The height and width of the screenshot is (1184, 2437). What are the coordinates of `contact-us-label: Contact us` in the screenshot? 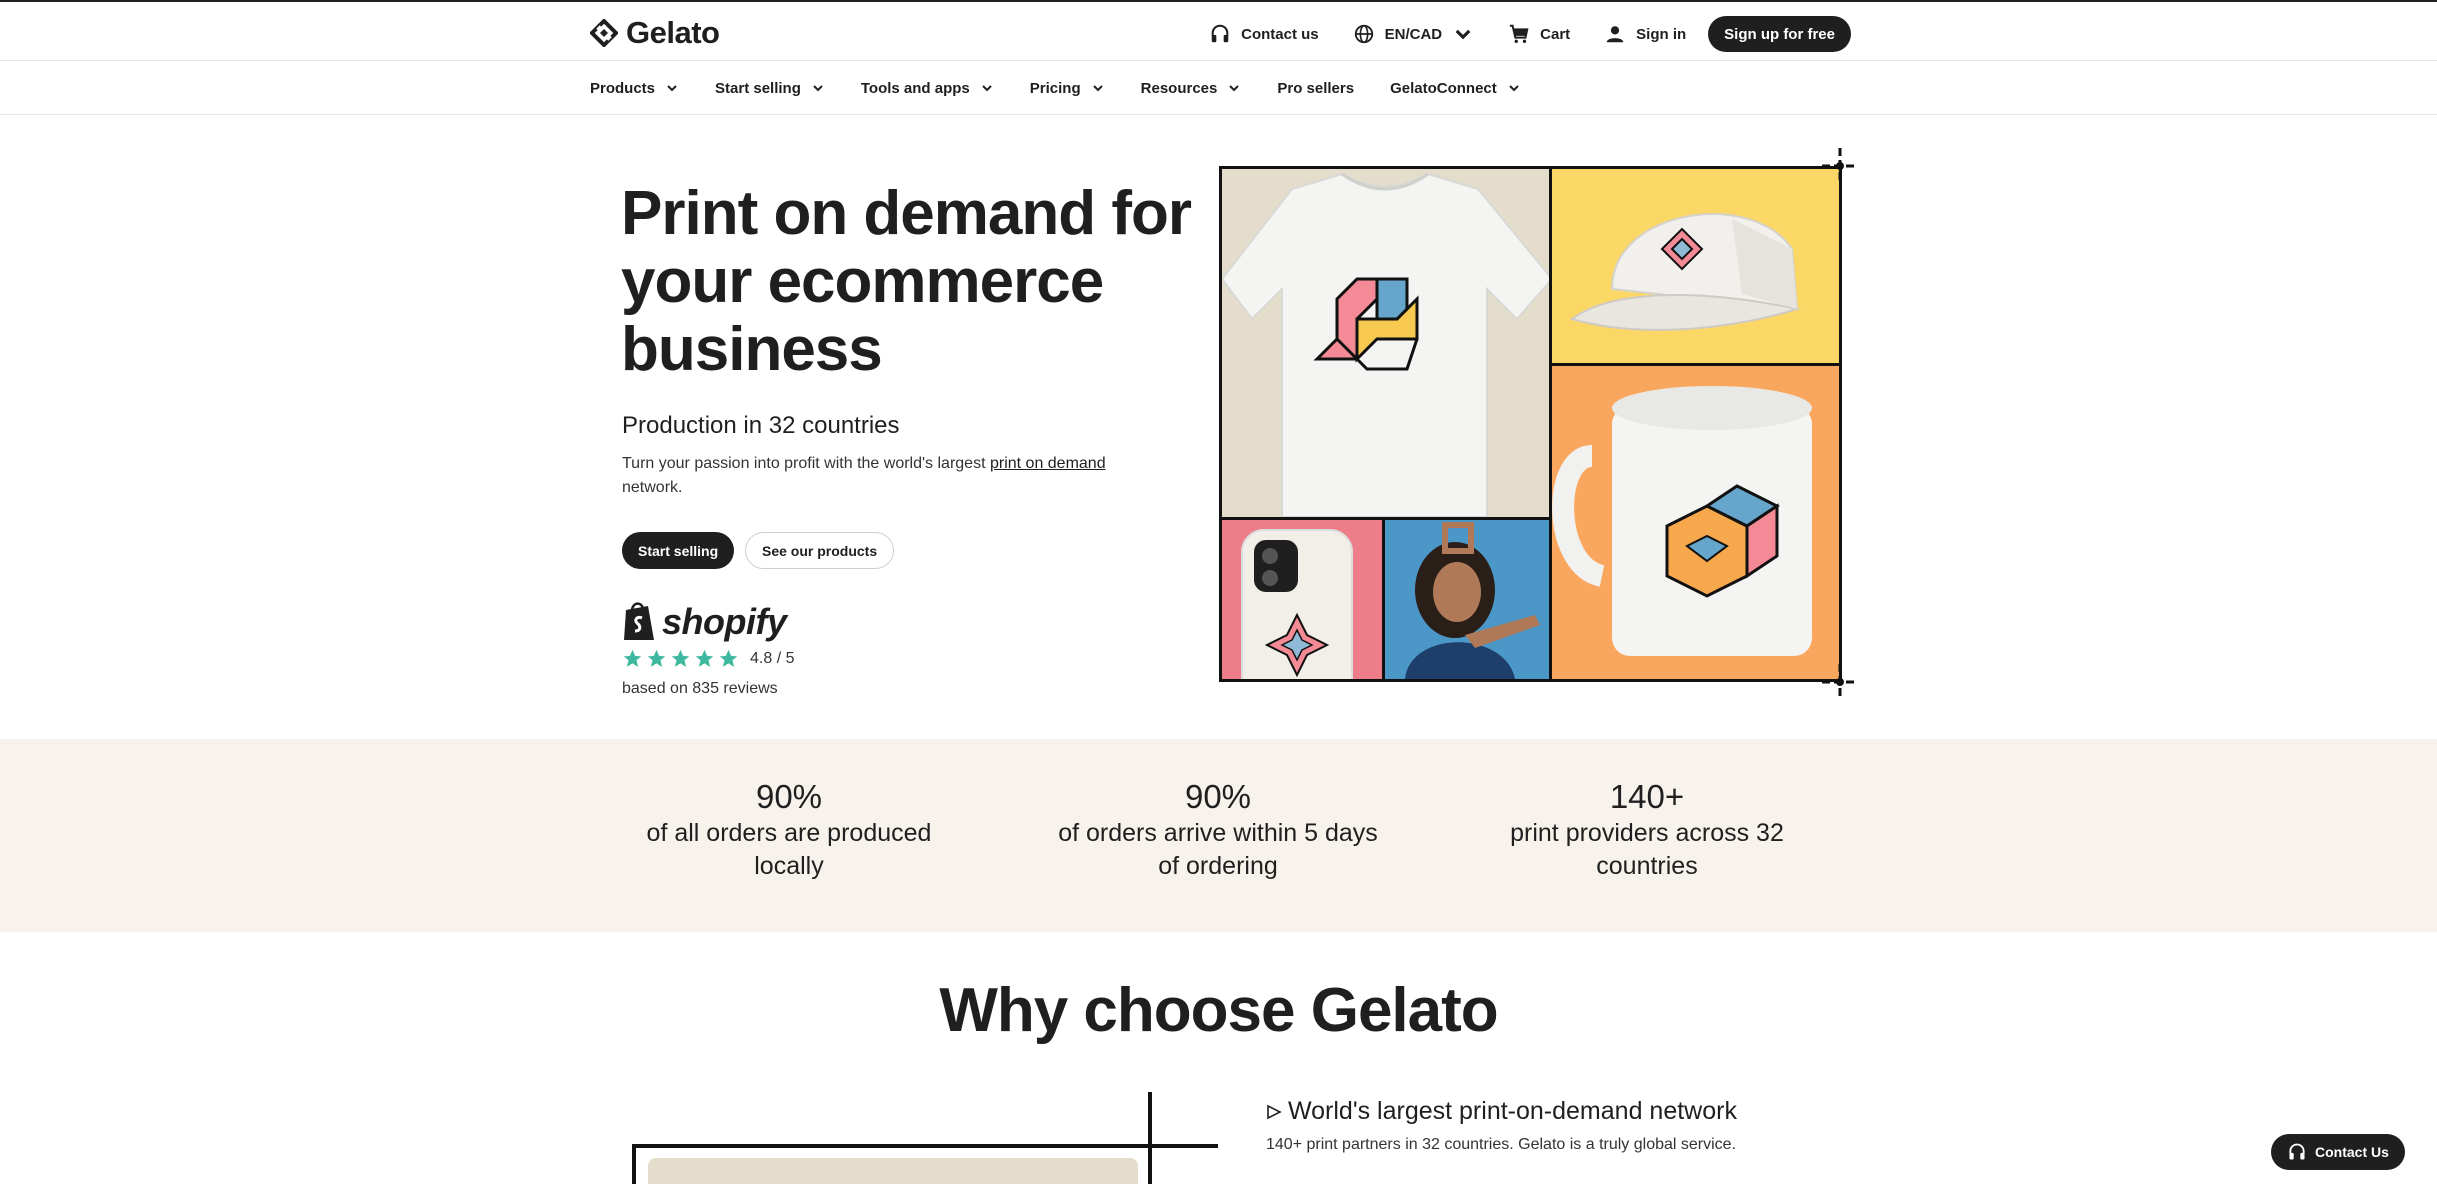 It's located at (1280, 34).